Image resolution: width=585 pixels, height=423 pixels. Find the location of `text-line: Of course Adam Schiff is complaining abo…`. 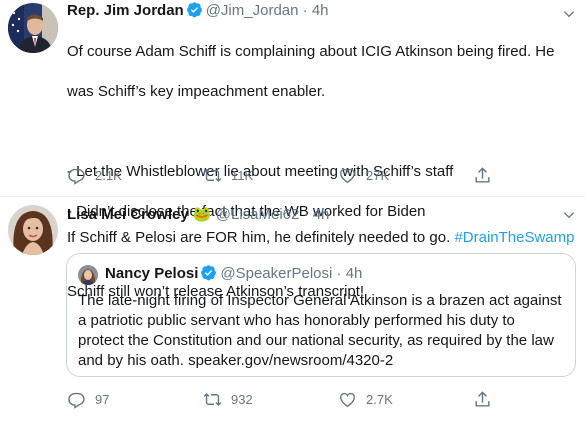

text-line: Of course Adam Schiff is complaining abo… is located at coordinates (311, 51).